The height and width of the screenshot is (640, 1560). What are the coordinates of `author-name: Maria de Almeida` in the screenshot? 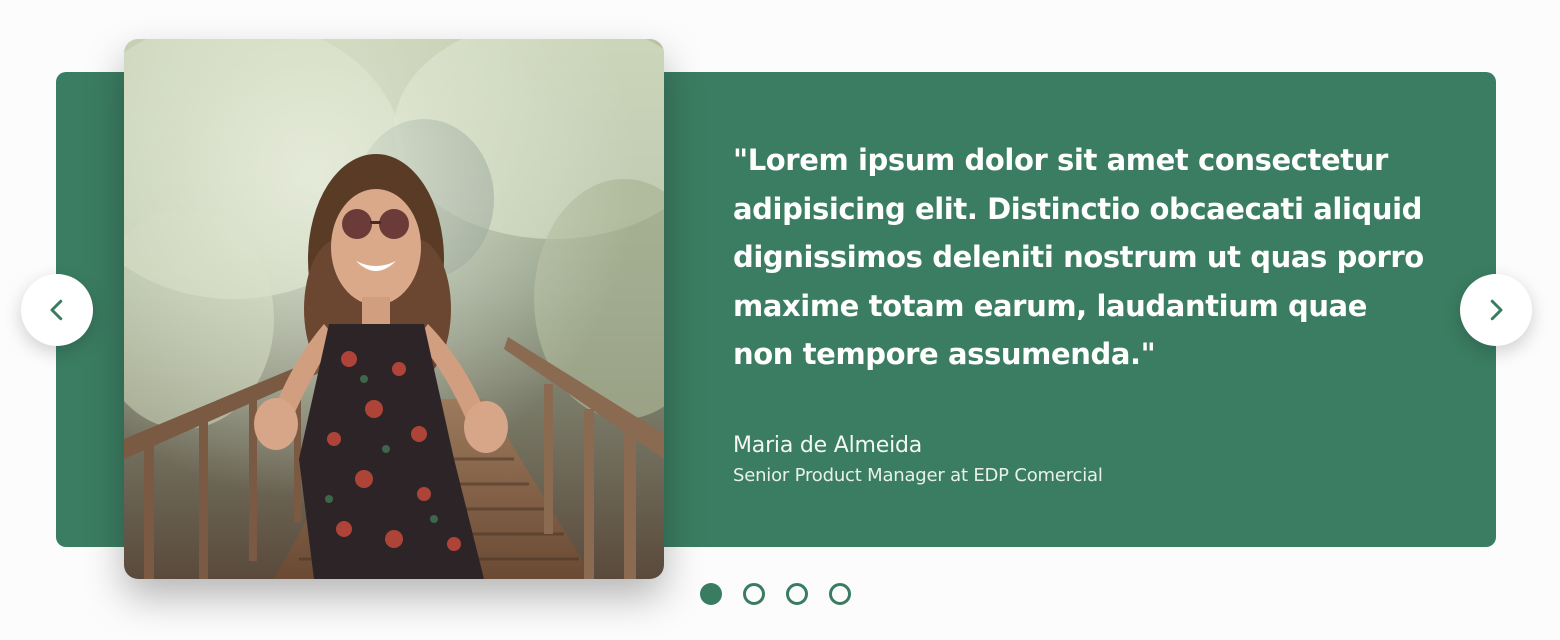 It's located at (828, 445).